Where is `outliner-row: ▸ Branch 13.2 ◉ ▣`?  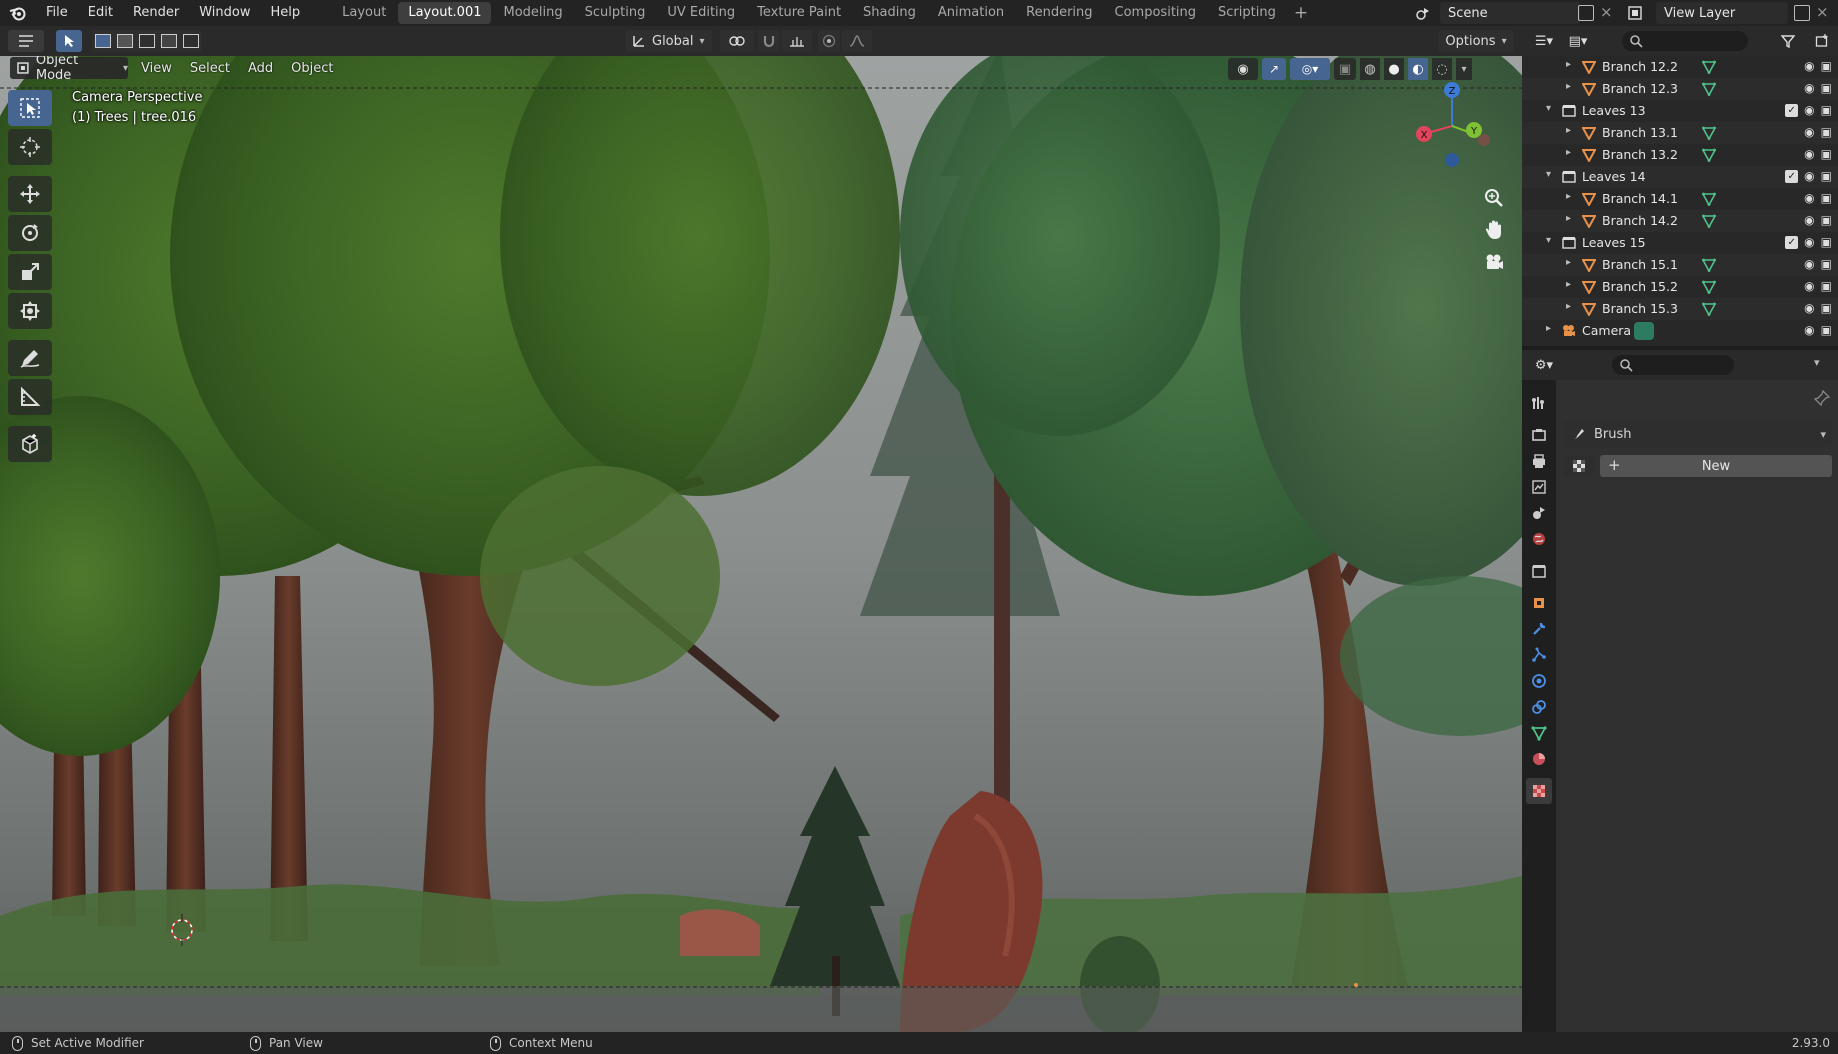 outliner-row: ▸ Branch 13.2 ◉ ▣ is located at coordinates (1680, 155).